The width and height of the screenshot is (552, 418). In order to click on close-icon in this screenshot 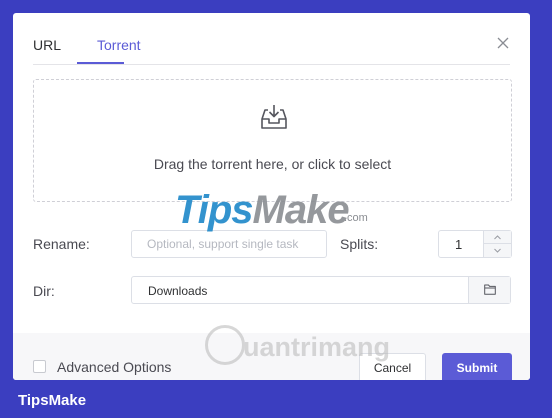, I will do `click(503, 43)`.